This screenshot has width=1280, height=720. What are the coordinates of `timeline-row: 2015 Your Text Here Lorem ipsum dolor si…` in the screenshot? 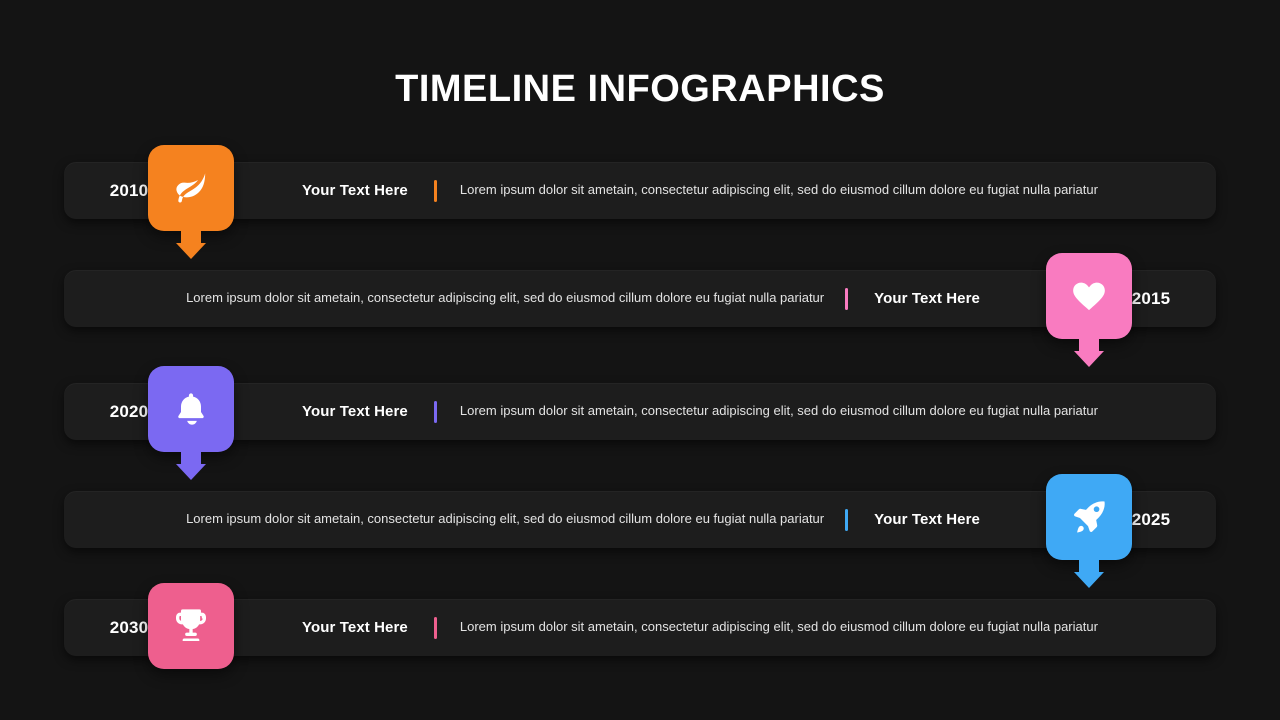 It's located at (640, 298).